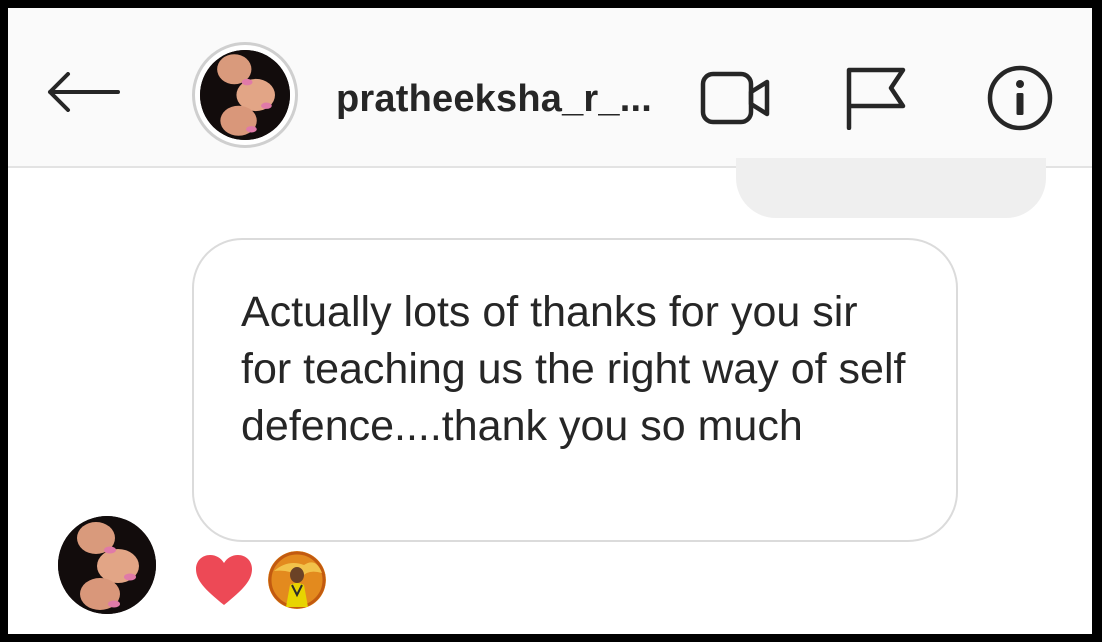 This screenshot has width=1102, height=642. I want to click on arrow-left-icon, so click(84, 92).